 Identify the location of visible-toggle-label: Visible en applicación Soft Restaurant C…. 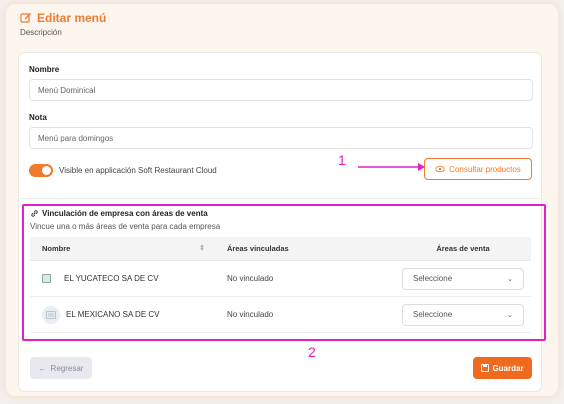
(138, 170).